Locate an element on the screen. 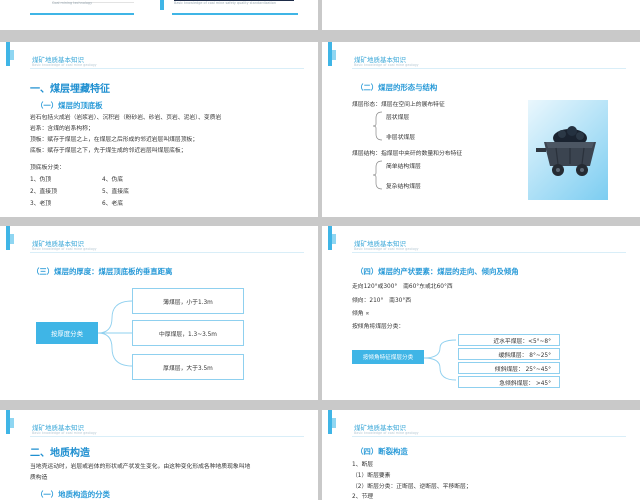  sub-heading: （一）地质构造的分类 is located at coordinates (73, 494).